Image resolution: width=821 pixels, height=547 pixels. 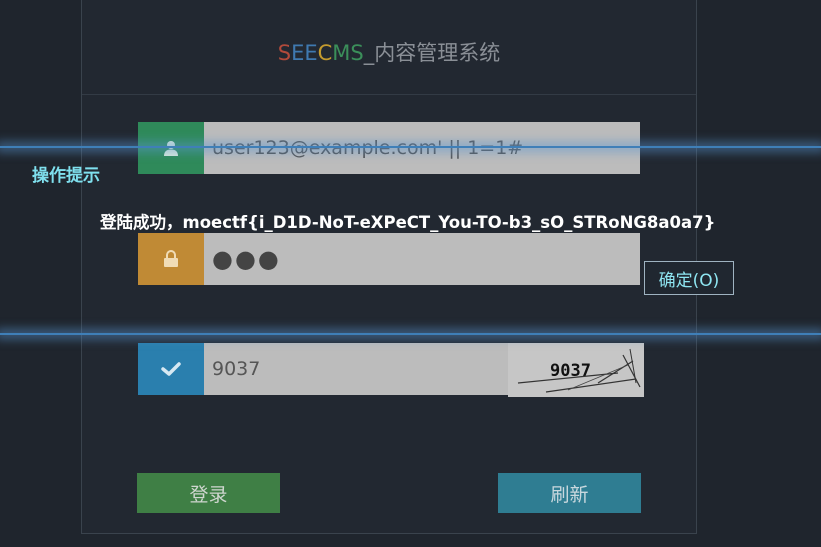 What do you see at coordinates (389, 94) in the screenshot?
I see `header-divider` at bounding box center [389, 94].